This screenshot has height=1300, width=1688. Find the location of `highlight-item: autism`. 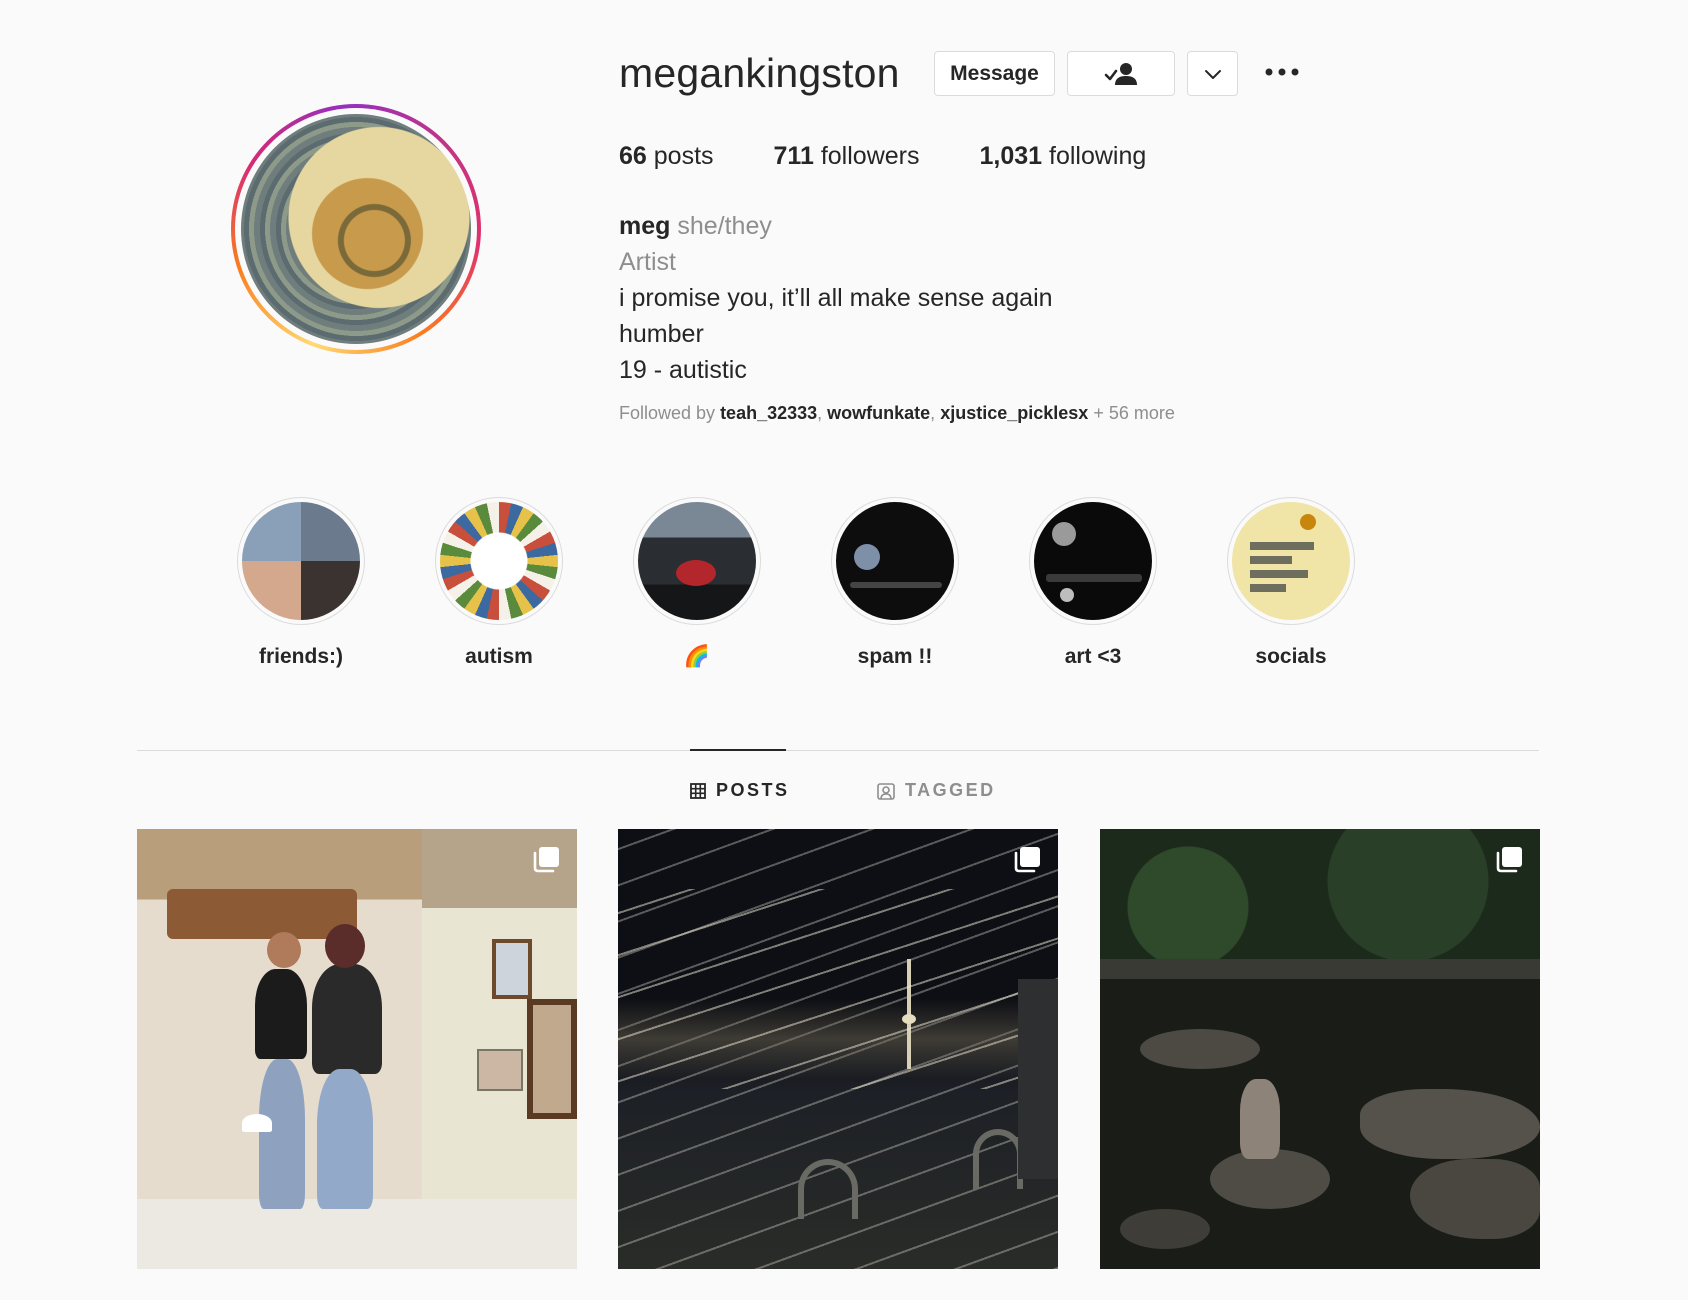

highlight-item: autism is located at coordinates (499, 583).